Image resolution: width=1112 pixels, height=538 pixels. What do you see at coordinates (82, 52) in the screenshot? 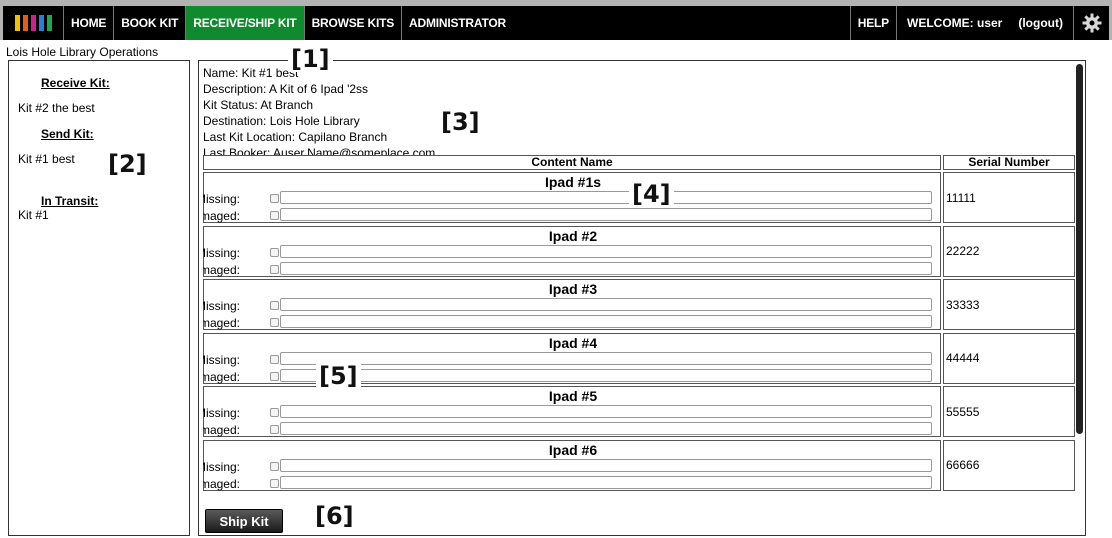
I see `page-title: Lois Hole Library Operations` at bounding box center [82, 52].